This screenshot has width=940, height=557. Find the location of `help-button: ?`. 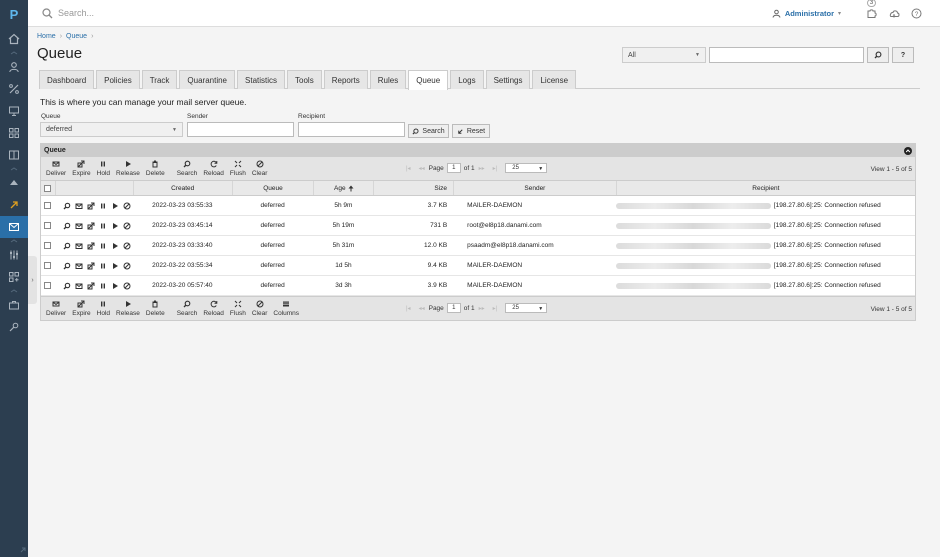

help-button: ? is located at coordinates (903, 55).